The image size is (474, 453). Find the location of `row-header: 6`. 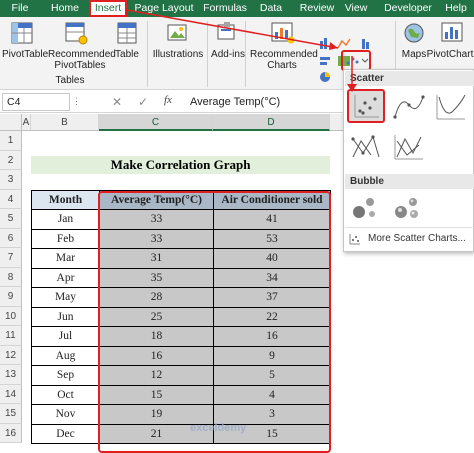

row-header: 6 is located at coordinates (11, 238).